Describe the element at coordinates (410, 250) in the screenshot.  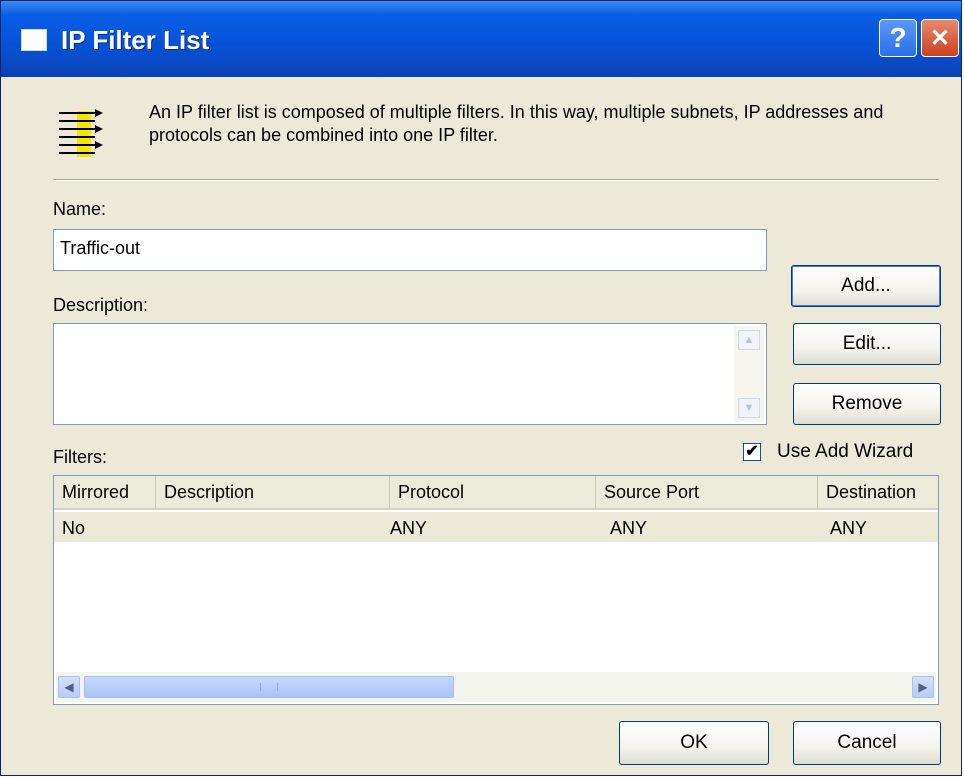
I see `name-input: Traffic-out` at that location.